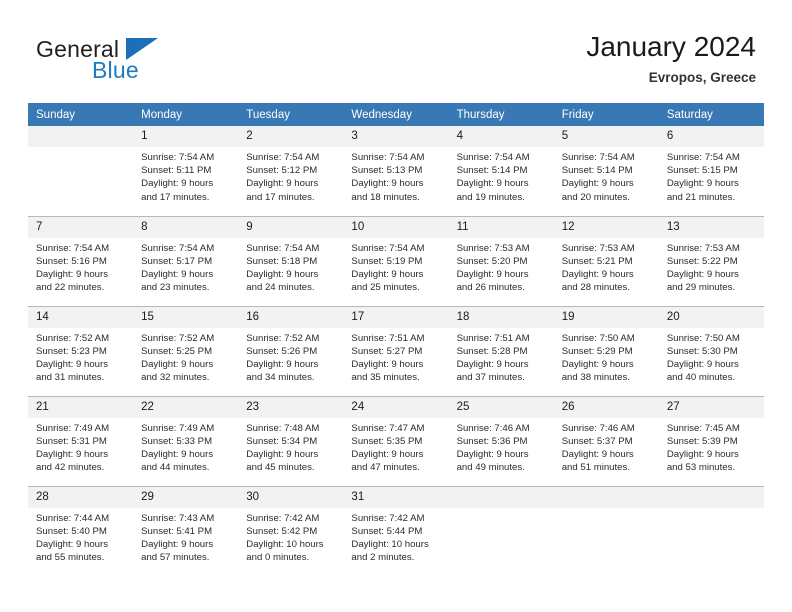 The image size is (792, 612). Describe the element at coordinates (701, 378) in the screenshot. I see `daylight-text-line2: and 40 minutes.` at that location.